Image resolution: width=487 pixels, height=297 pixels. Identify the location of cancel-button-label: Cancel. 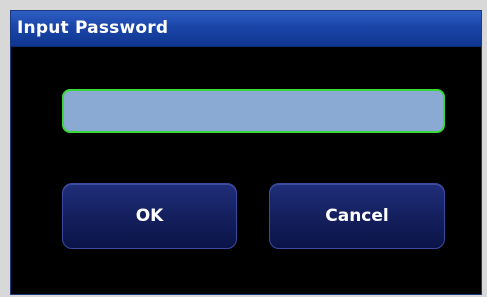
(357, 216).